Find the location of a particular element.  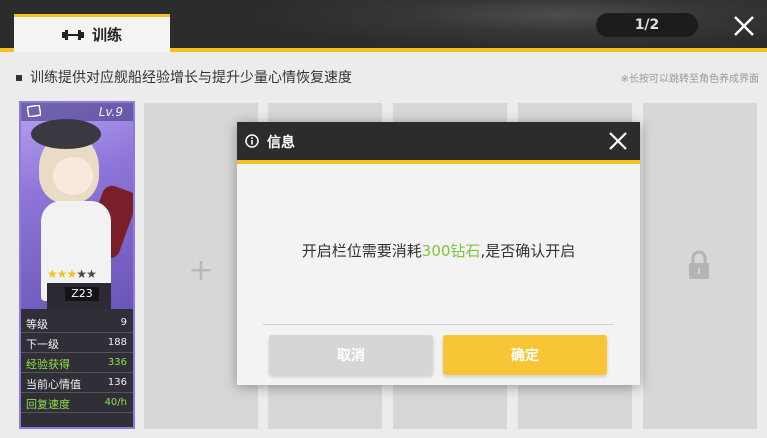

description-text: 训练提供对应舰船经验增长与提升少量心情恢复速度 is located at coordinates (184, 77).